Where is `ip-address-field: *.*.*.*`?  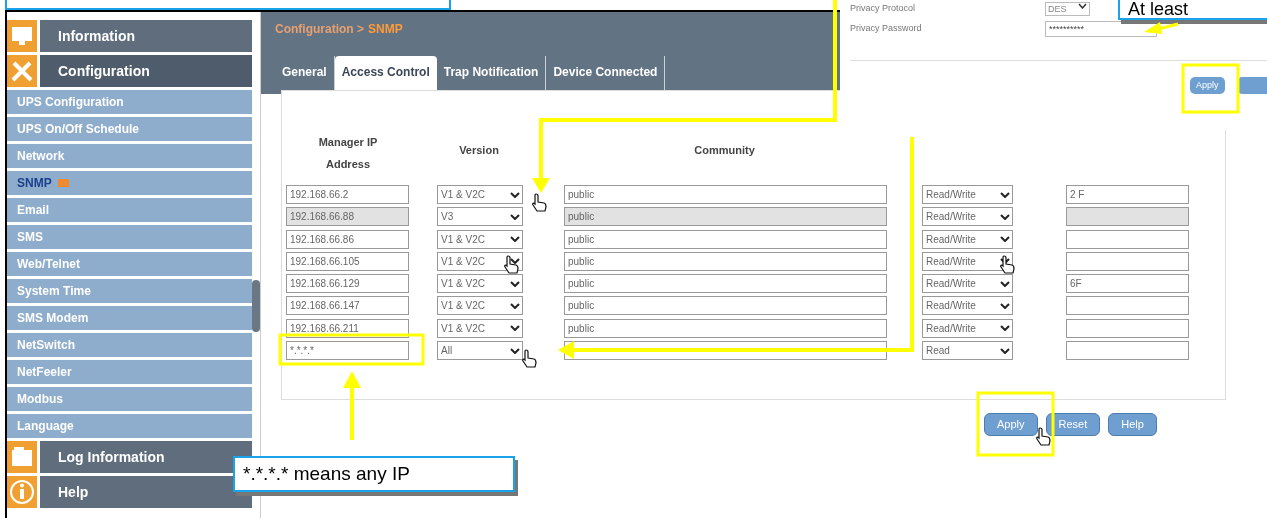
ip-address-field: *.*.*.* is located at coordinates (347, 351).